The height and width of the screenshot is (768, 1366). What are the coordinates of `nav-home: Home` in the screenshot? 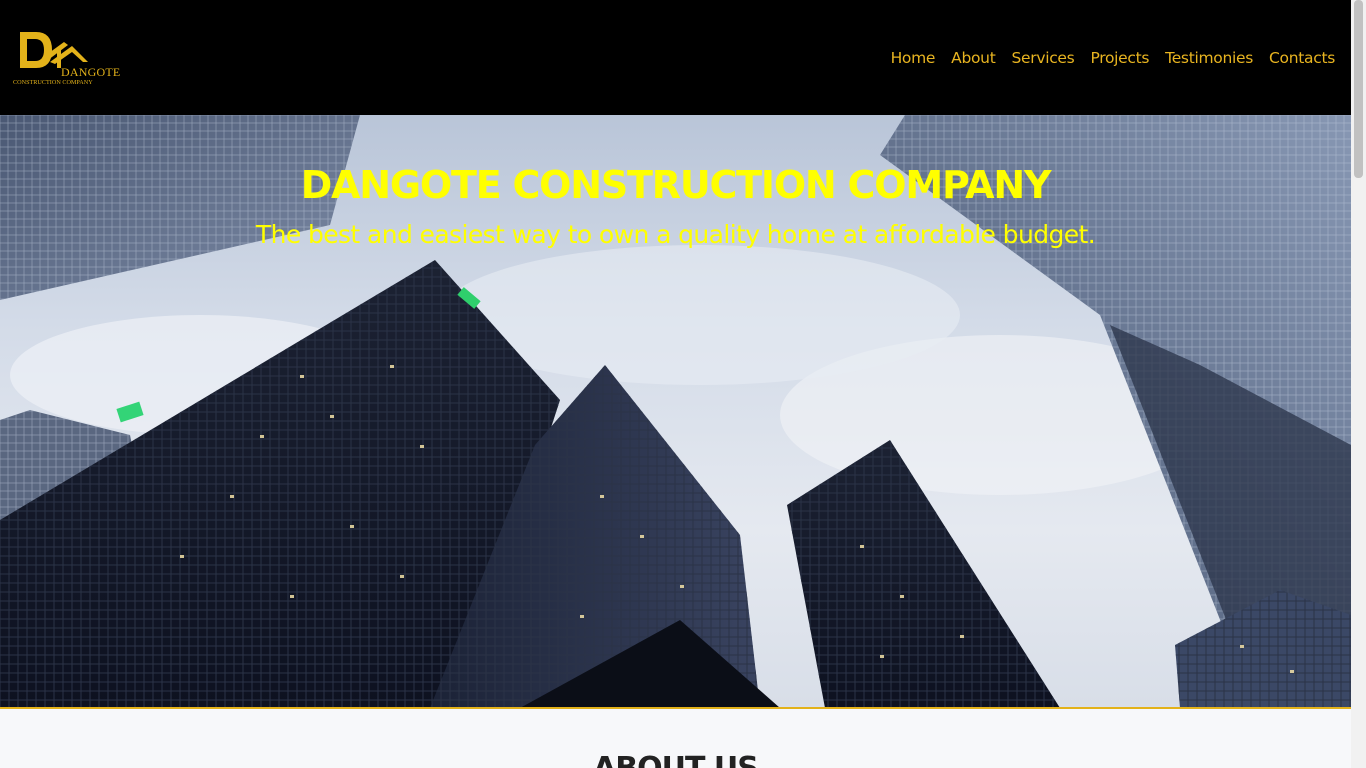 It's located at (913, 58).